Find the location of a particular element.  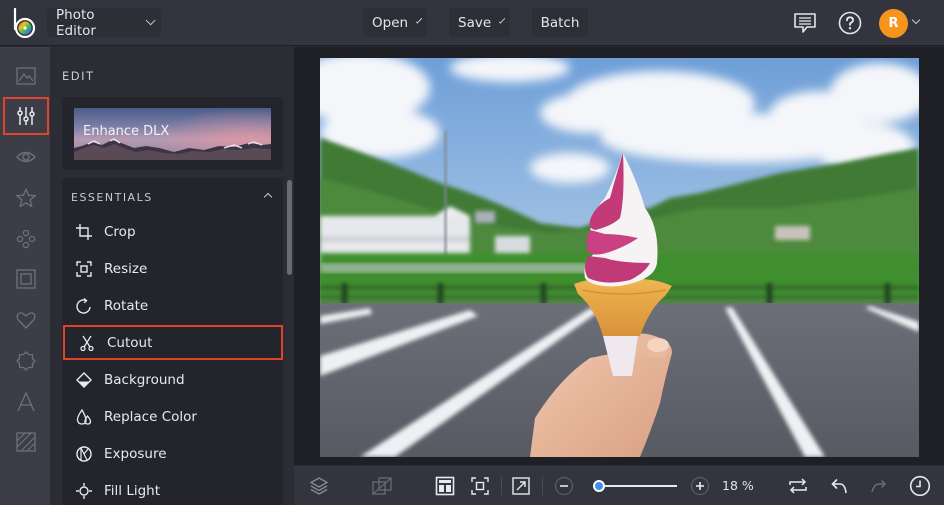

compare-button is located at coordinates (382, 486).